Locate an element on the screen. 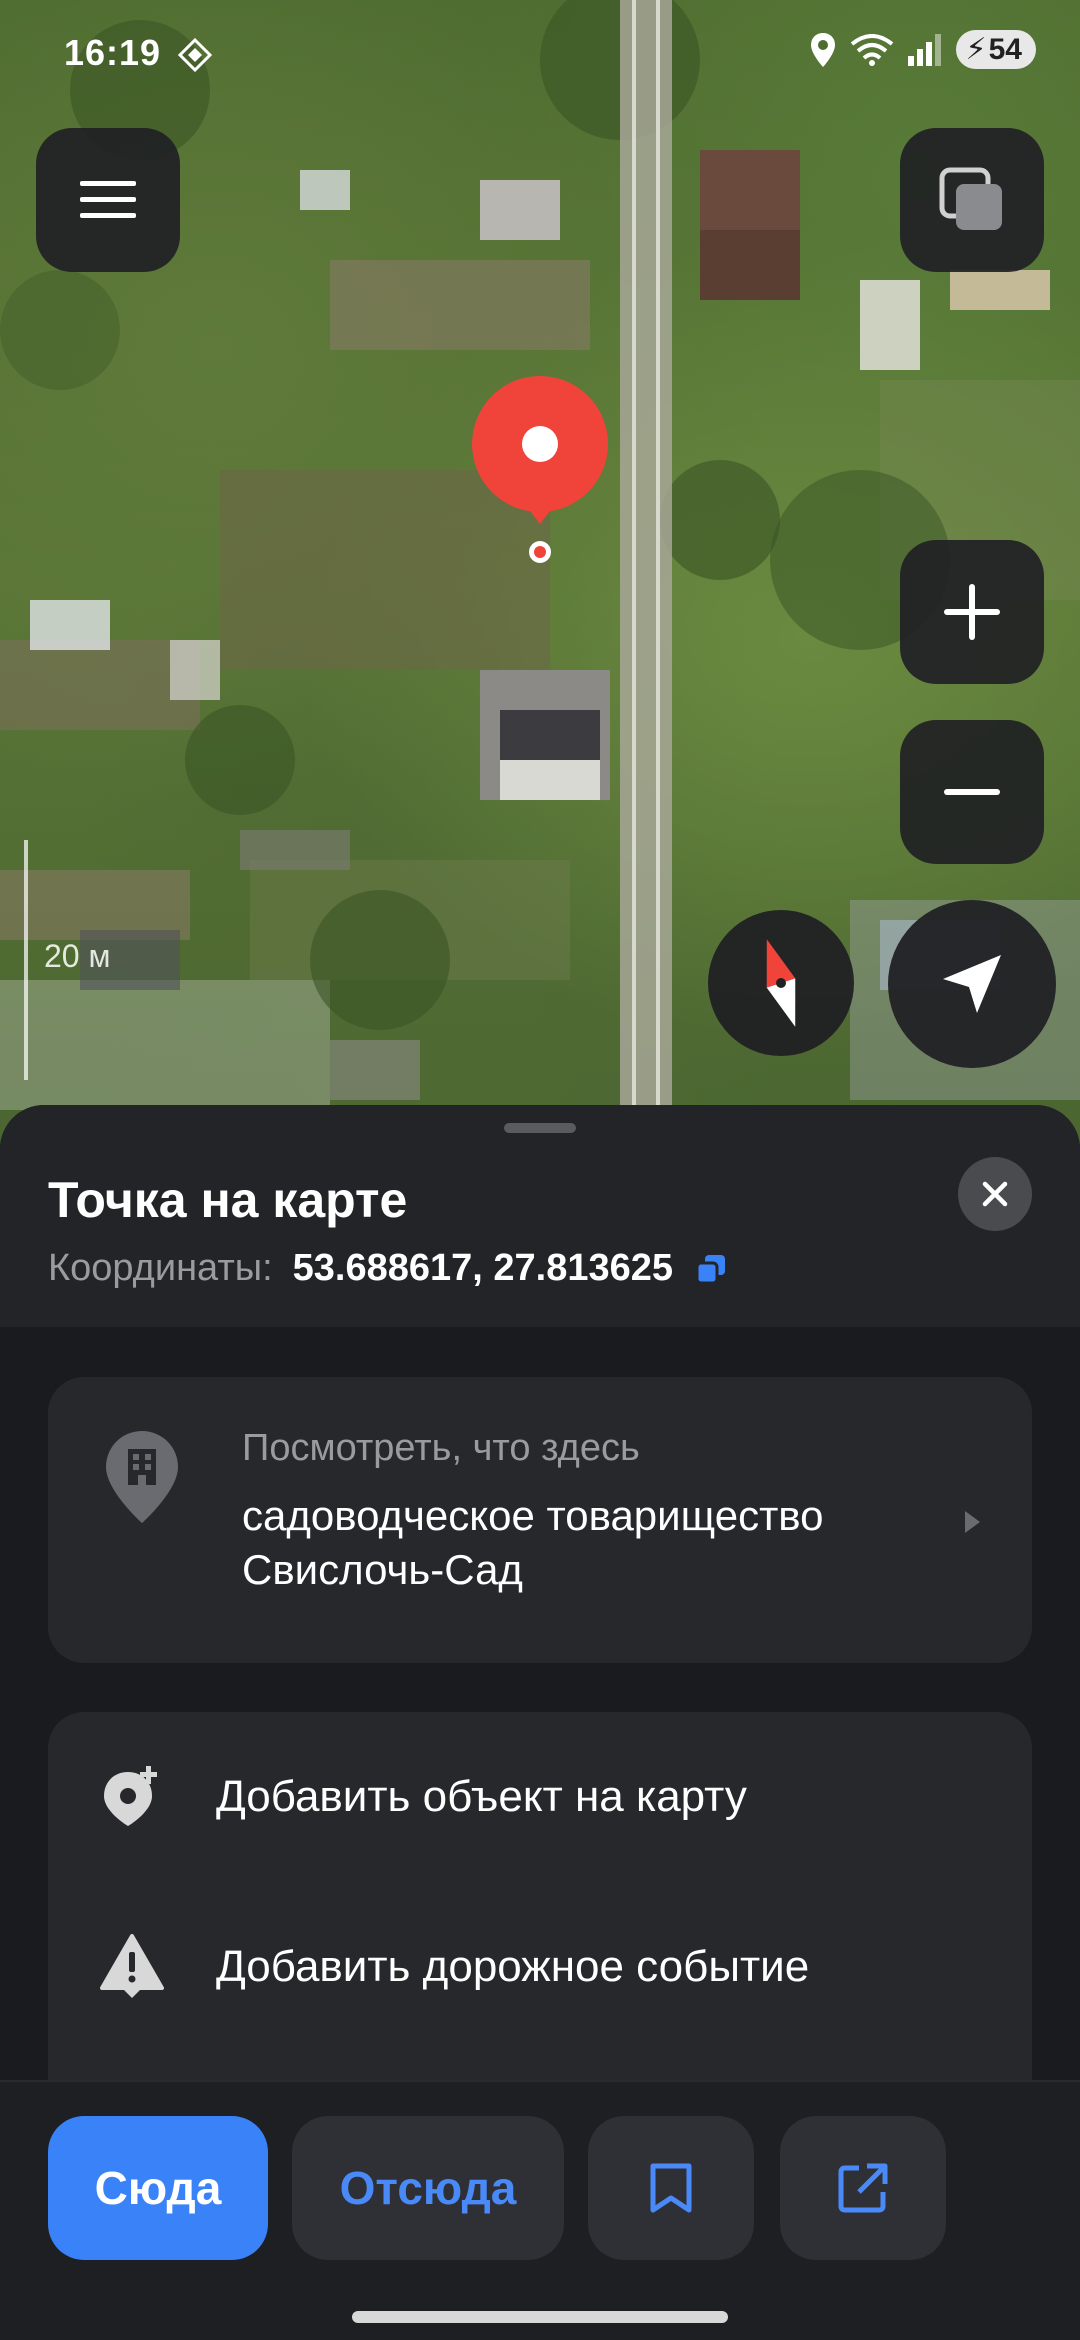 This screenshot has width=1080, height=2340. zoom-in-icon is located at coordinates (972, 612).